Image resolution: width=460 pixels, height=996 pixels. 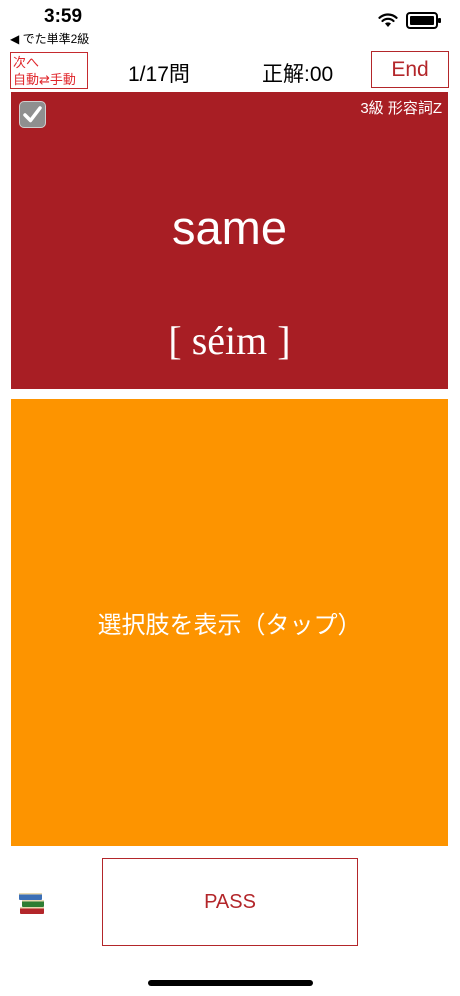 What do you see at coordinates (32, 114) in the screenshot?
I see `checkbox-icon` at bounding box center [32, 114].